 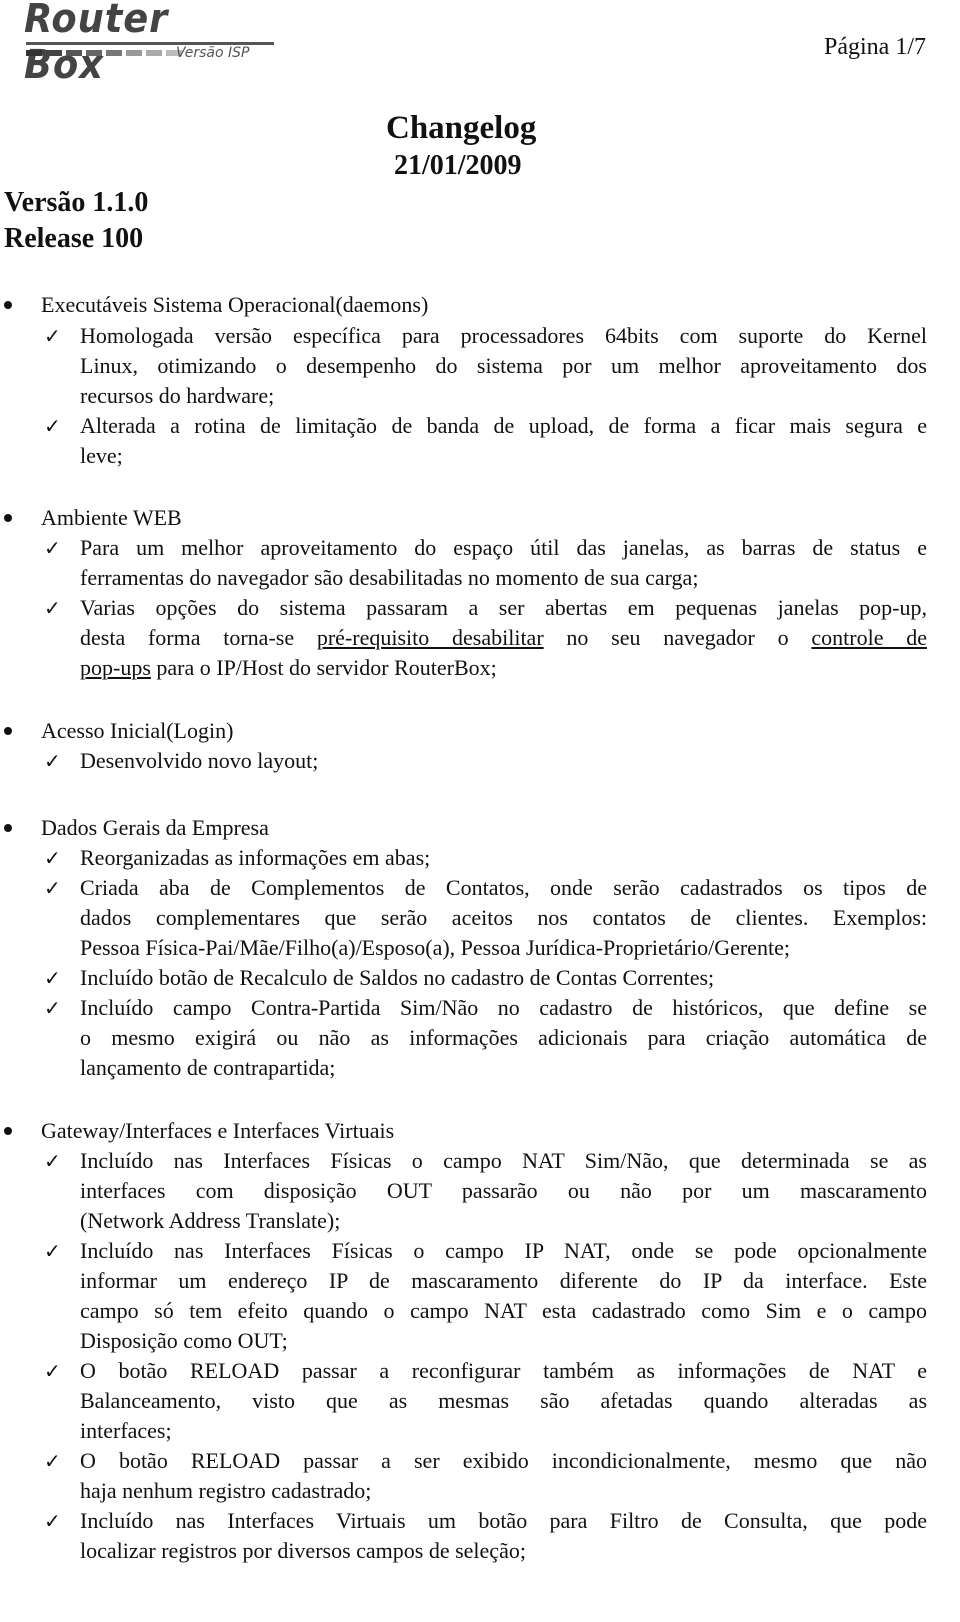 I want to click on document-title: Changelog, so click(x=461, y=128).